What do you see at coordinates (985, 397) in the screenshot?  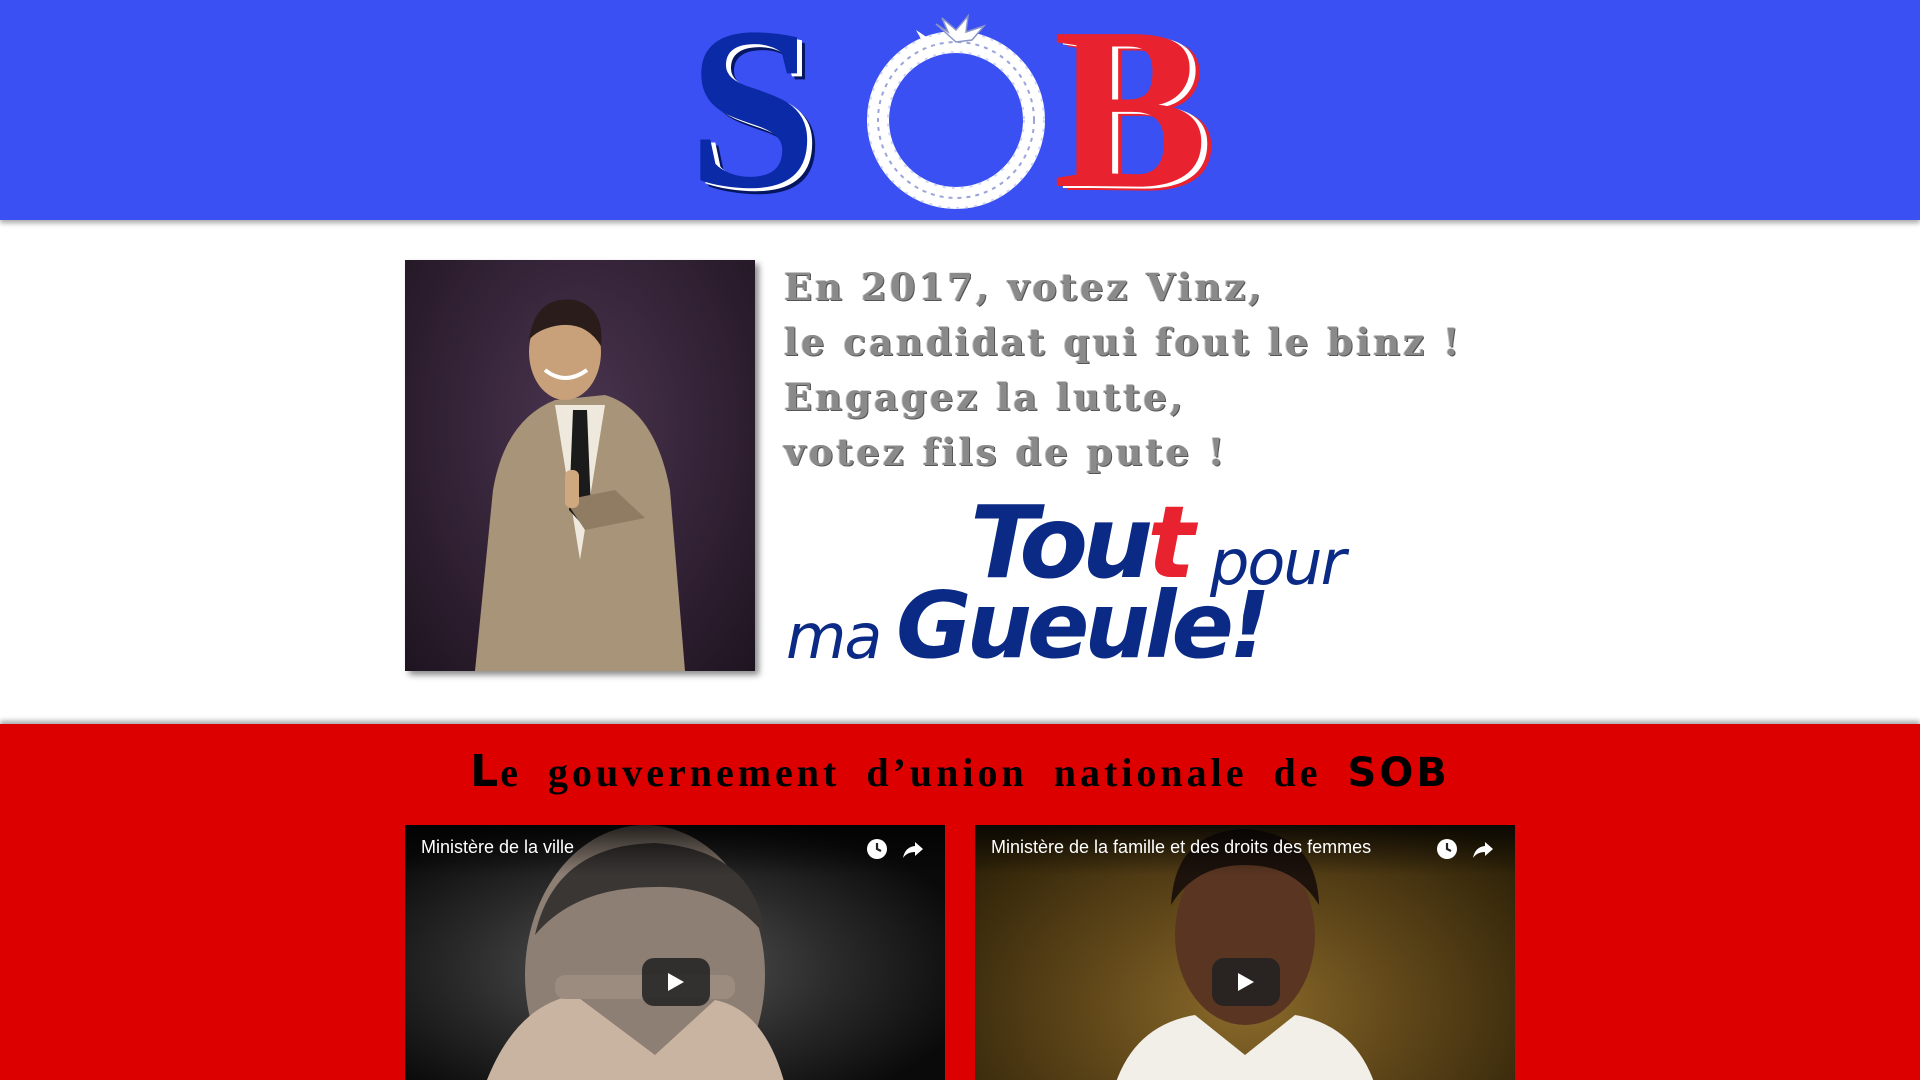 I see `slogan-line: Engagez la lutte,` at bounding box center [985, 397].